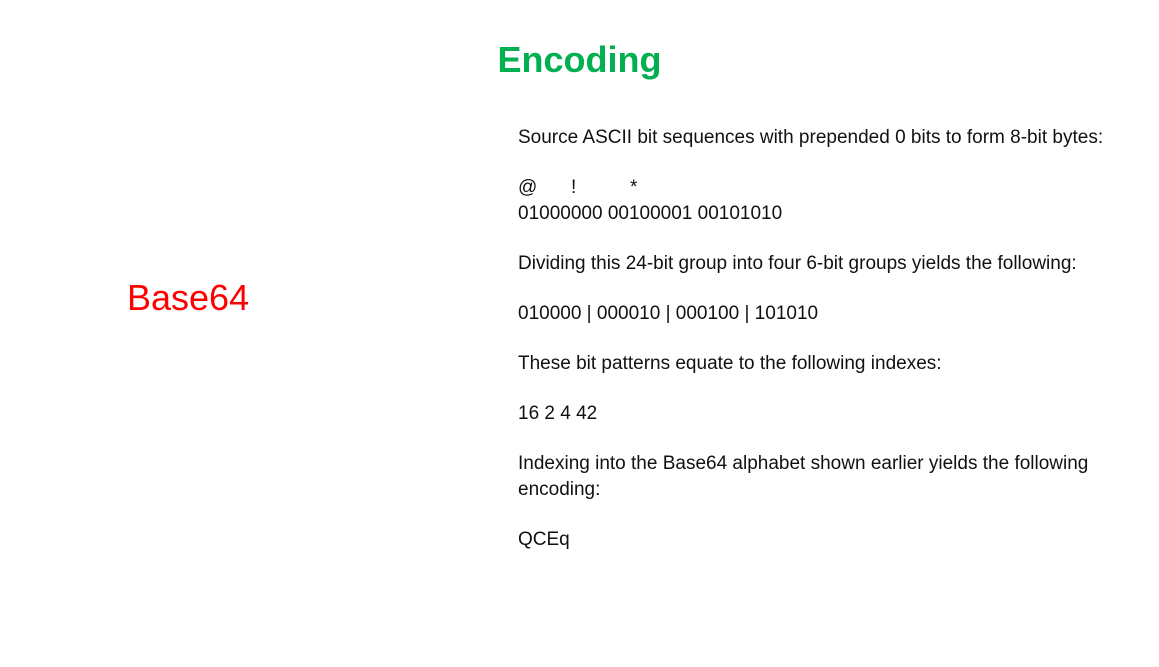  I want to click on encoded-result: QCEq, so click(544, 539).